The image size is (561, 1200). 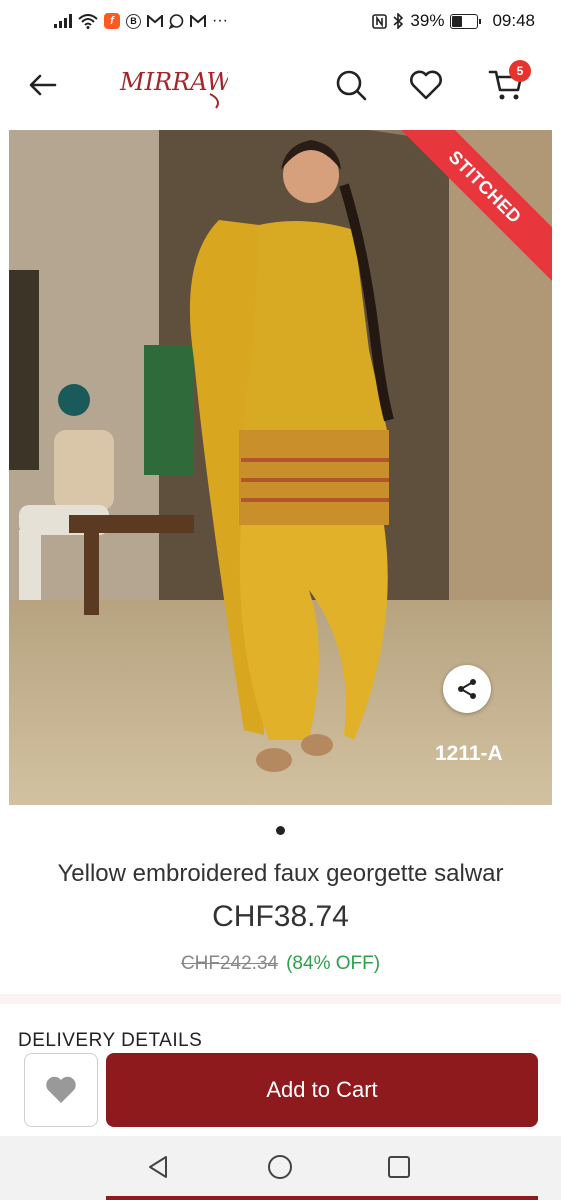 I want to click on cart-button: 5, so click(x=509, y=82).